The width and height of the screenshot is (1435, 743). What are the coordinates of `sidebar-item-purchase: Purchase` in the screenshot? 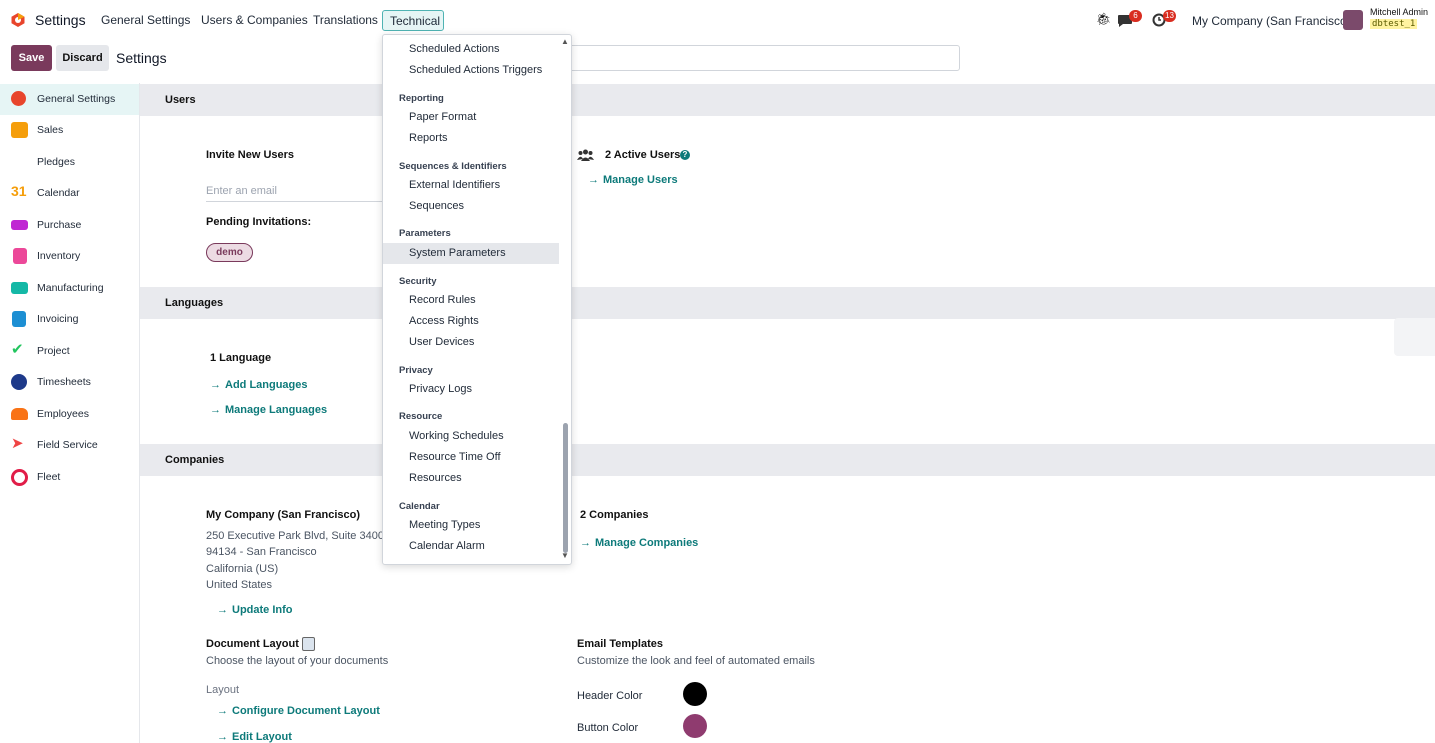 It's located at (69, 225).